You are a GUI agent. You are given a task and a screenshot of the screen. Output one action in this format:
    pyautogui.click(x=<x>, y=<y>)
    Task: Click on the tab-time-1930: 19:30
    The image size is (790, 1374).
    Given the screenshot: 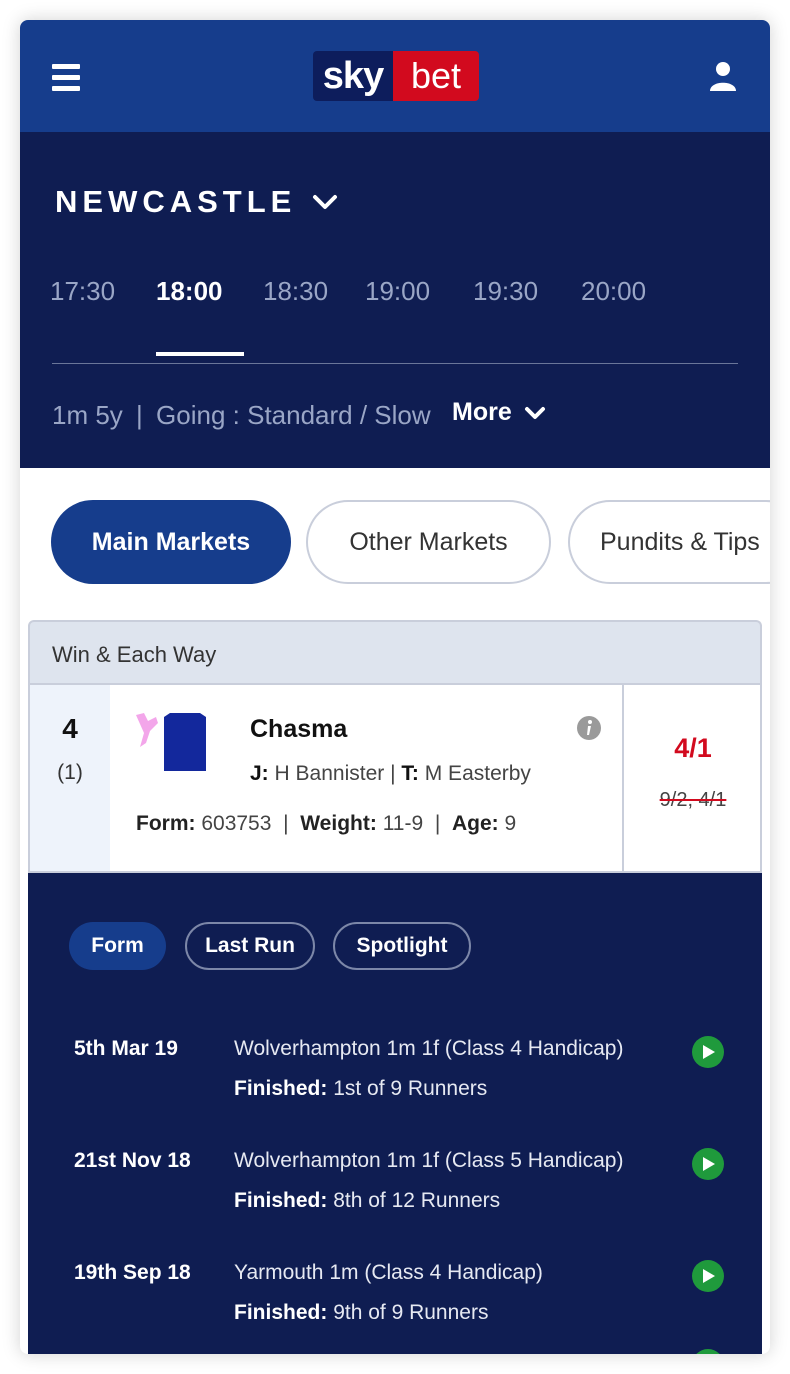 What is the action you would take?
    pyautogui.click(x=505, y=291)
    